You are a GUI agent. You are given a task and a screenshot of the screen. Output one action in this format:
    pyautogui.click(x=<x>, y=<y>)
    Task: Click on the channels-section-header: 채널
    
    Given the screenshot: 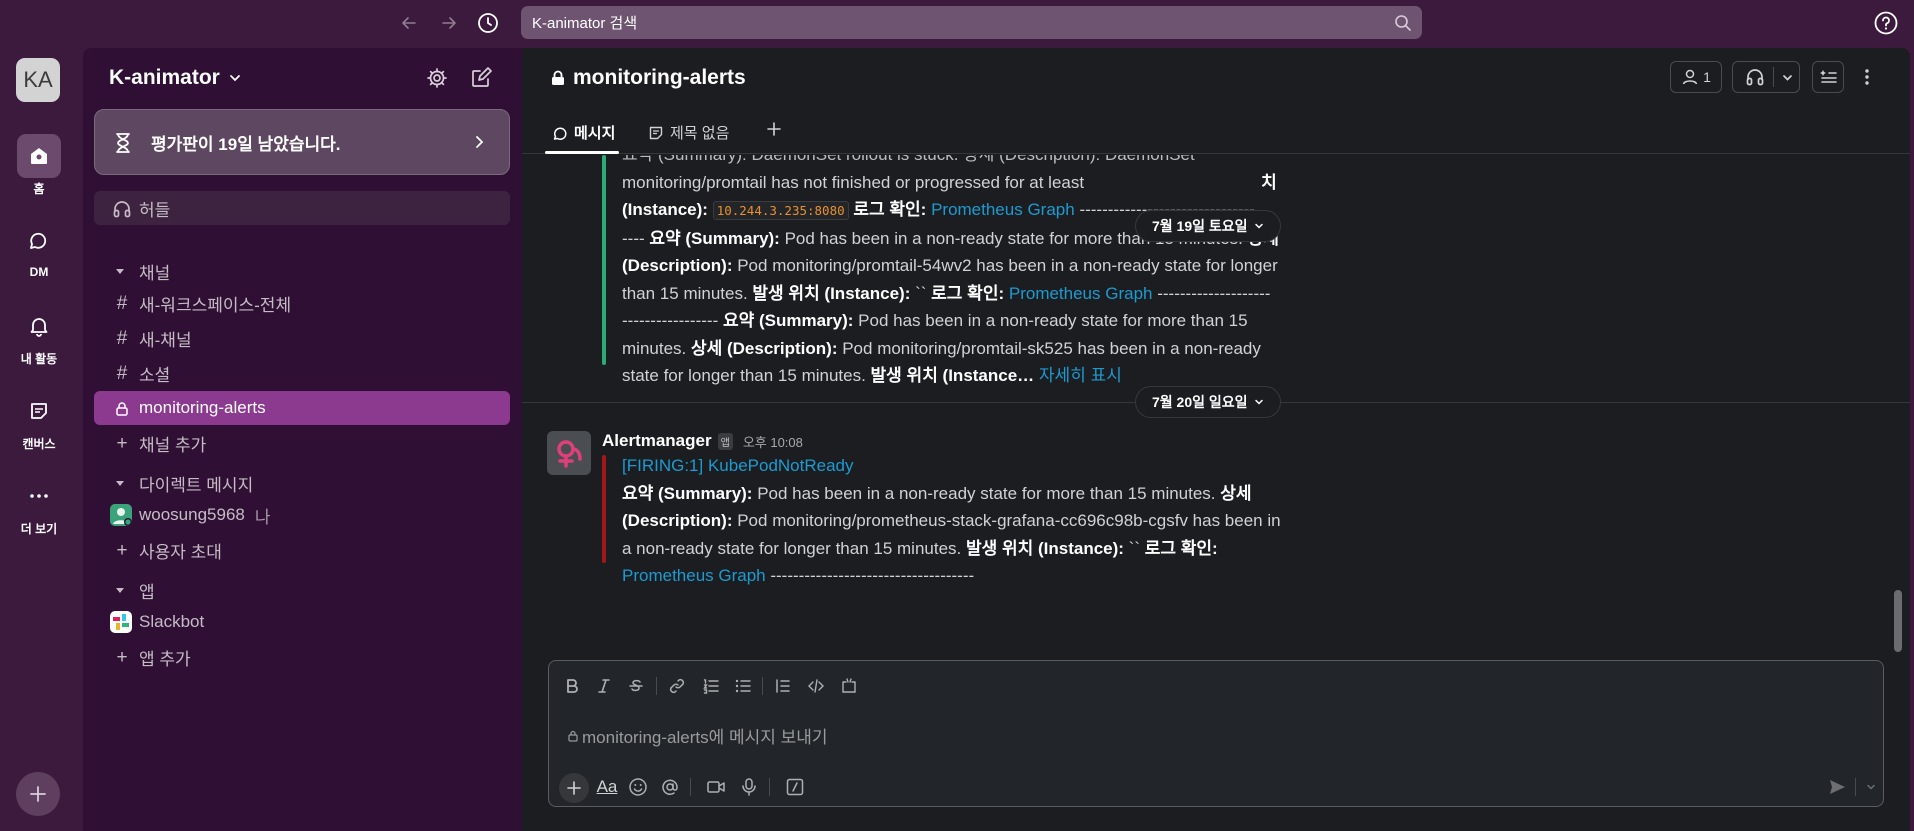 What is the action you would take?
    pyautogui.click(x=132, y=271)
    